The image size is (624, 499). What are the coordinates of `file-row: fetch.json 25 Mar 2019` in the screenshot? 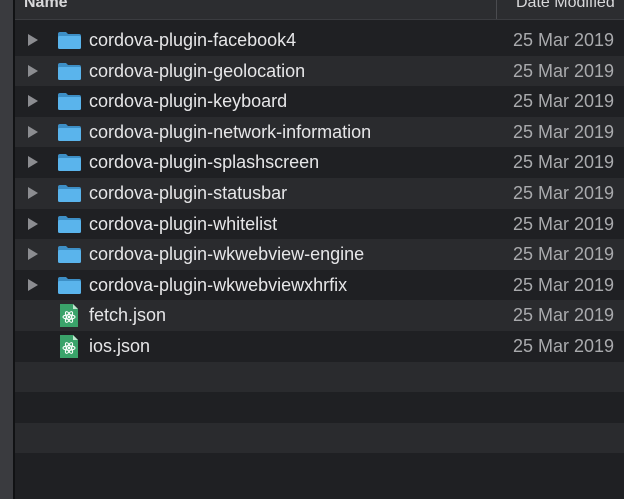 It's located at (319, 315).